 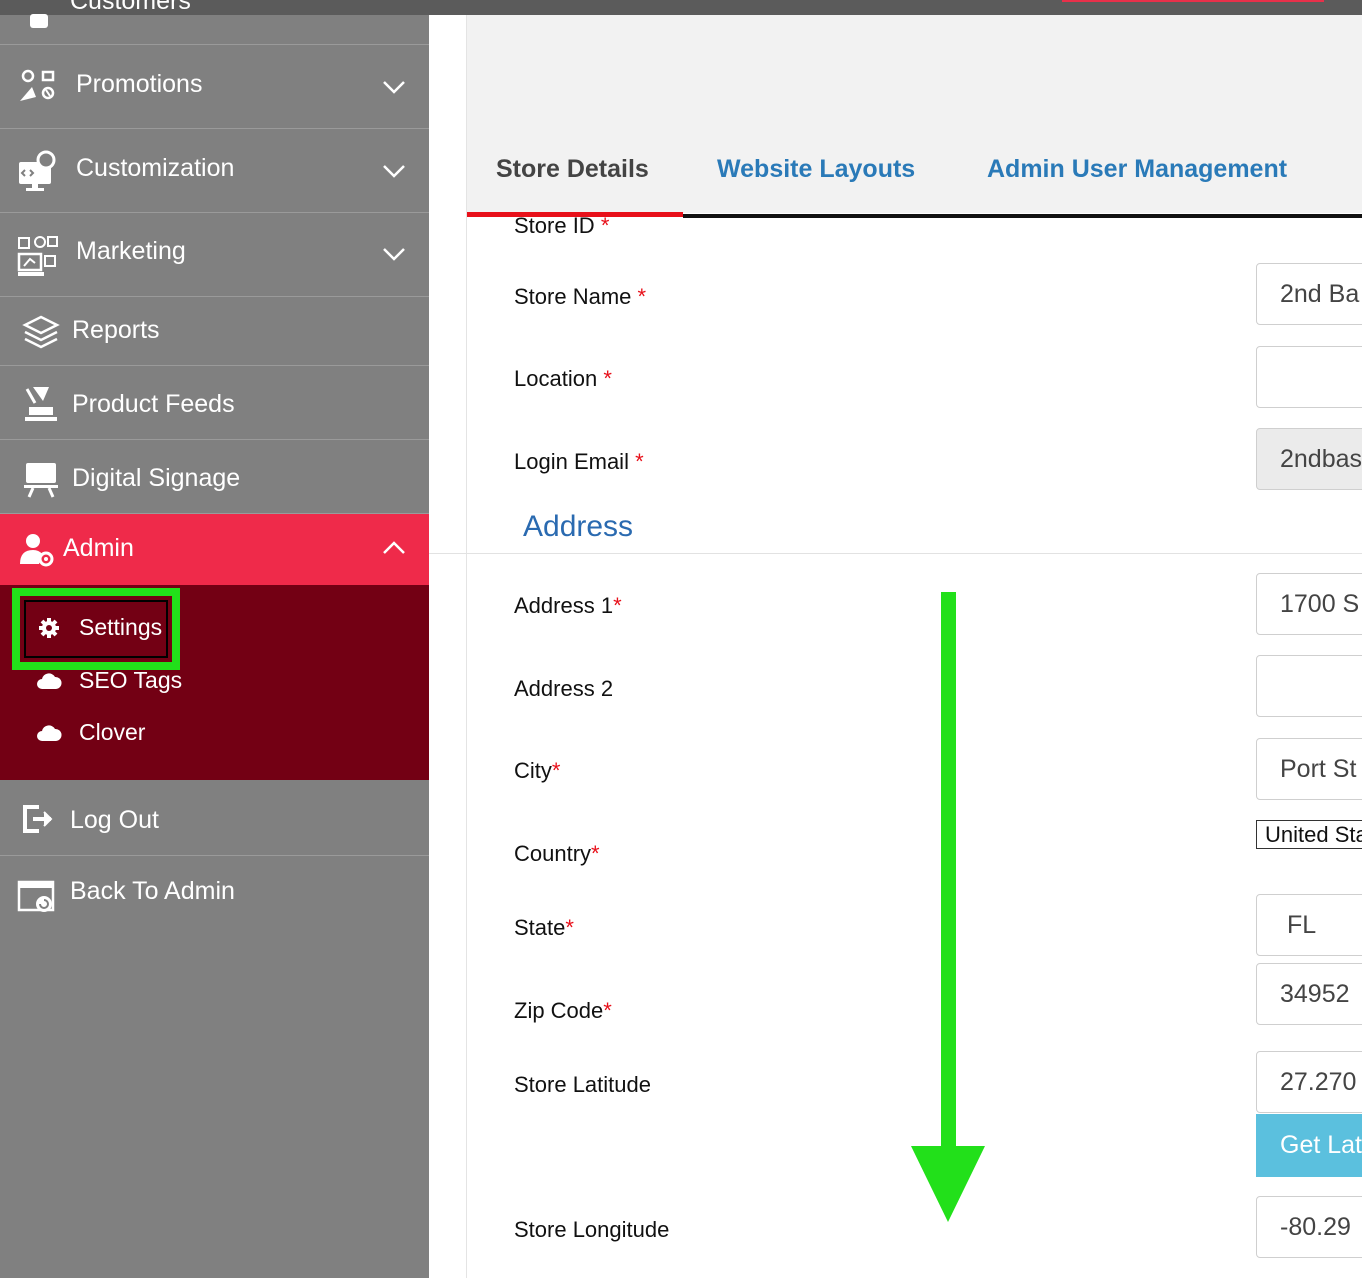 What do you see at coordinates (592, 1229) in the screenshot?
I see `store-longitude-label: Store Longitude` at bounding box center [592, 1229].